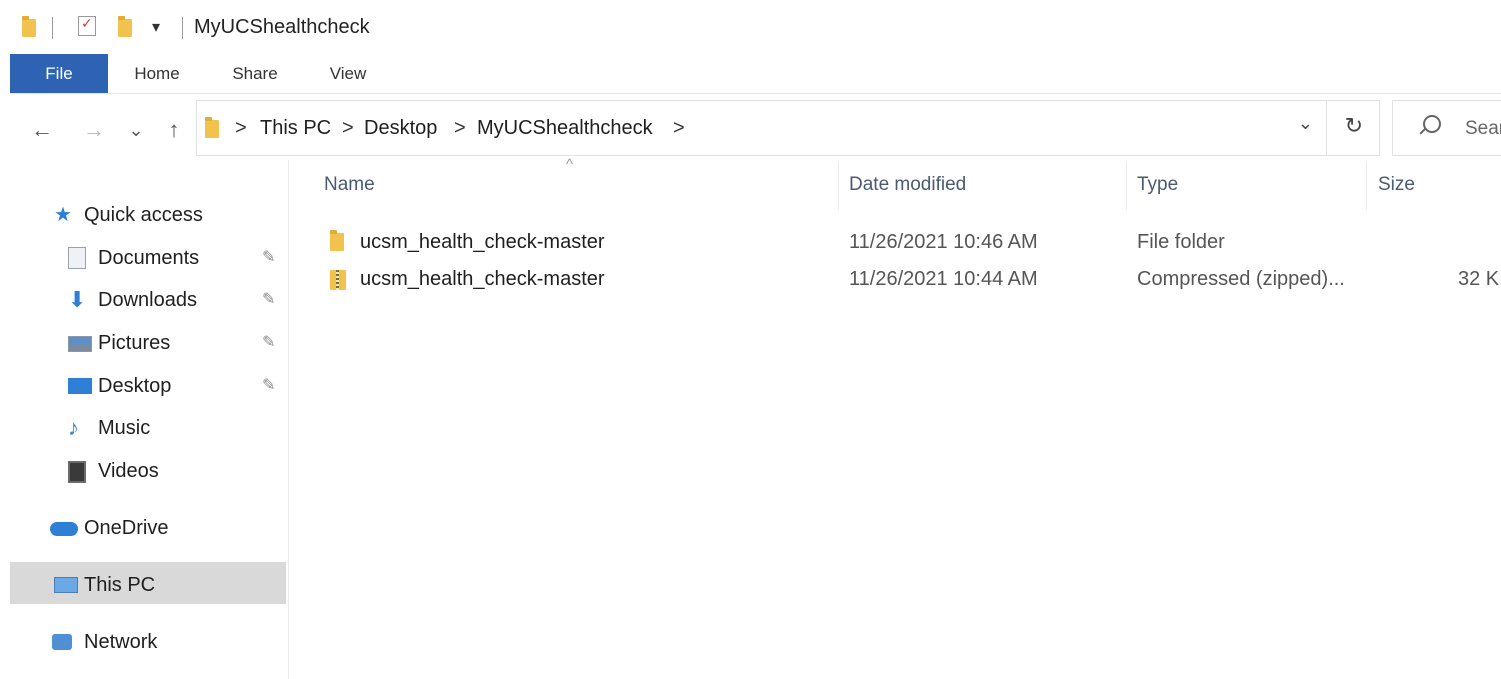 The image size is (1501, 679). What do you see at coordinates (1479, 279) in the screenshot?
I see `file-size: 32 K` at bounding box center [1479, 279].